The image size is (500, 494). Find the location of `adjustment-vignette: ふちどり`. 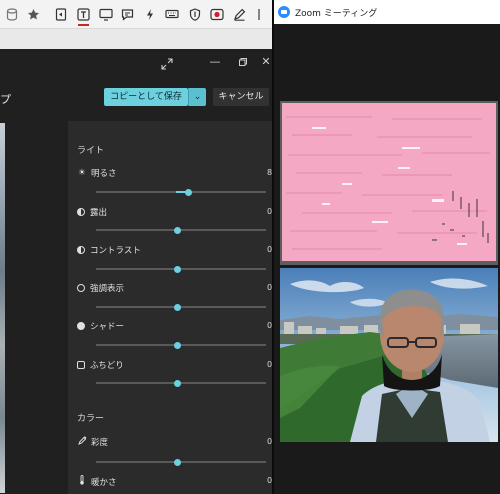

adjustment-vignette: ふちどり is located at coordinates (100, 365).